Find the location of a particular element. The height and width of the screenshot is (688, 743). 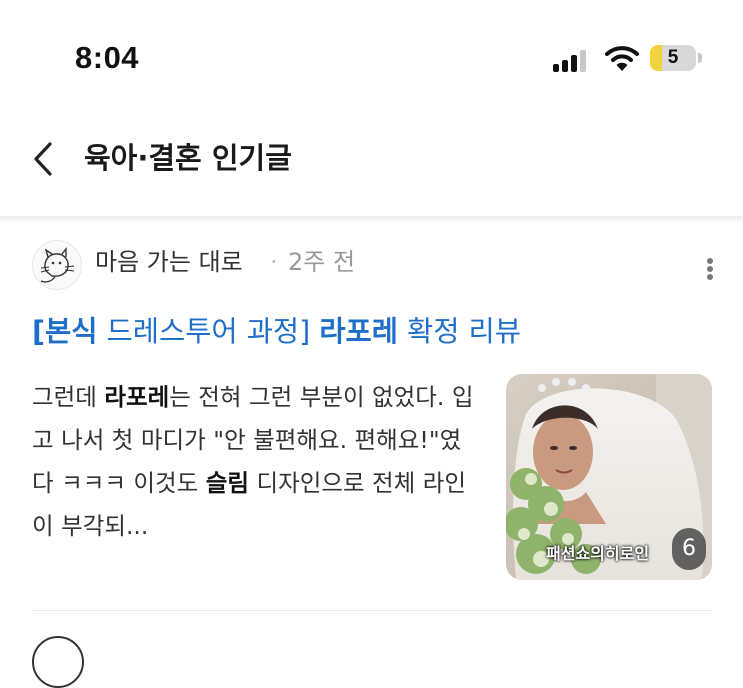

back-button is located at coordinates (48, 160).